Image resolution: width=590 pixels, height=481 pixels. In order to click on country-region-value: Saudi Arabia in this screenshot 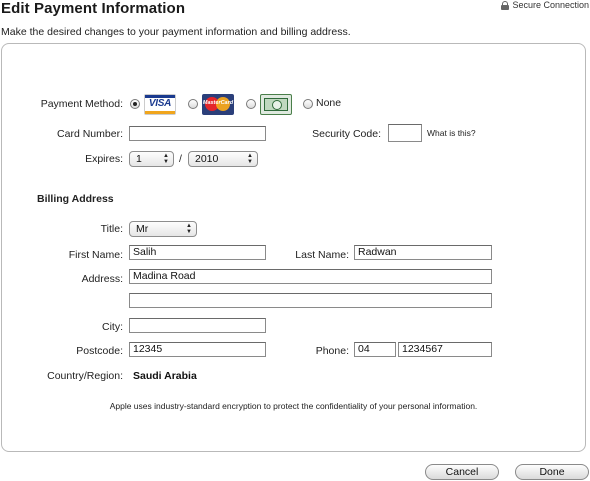, I will do `click(165, 376)`.